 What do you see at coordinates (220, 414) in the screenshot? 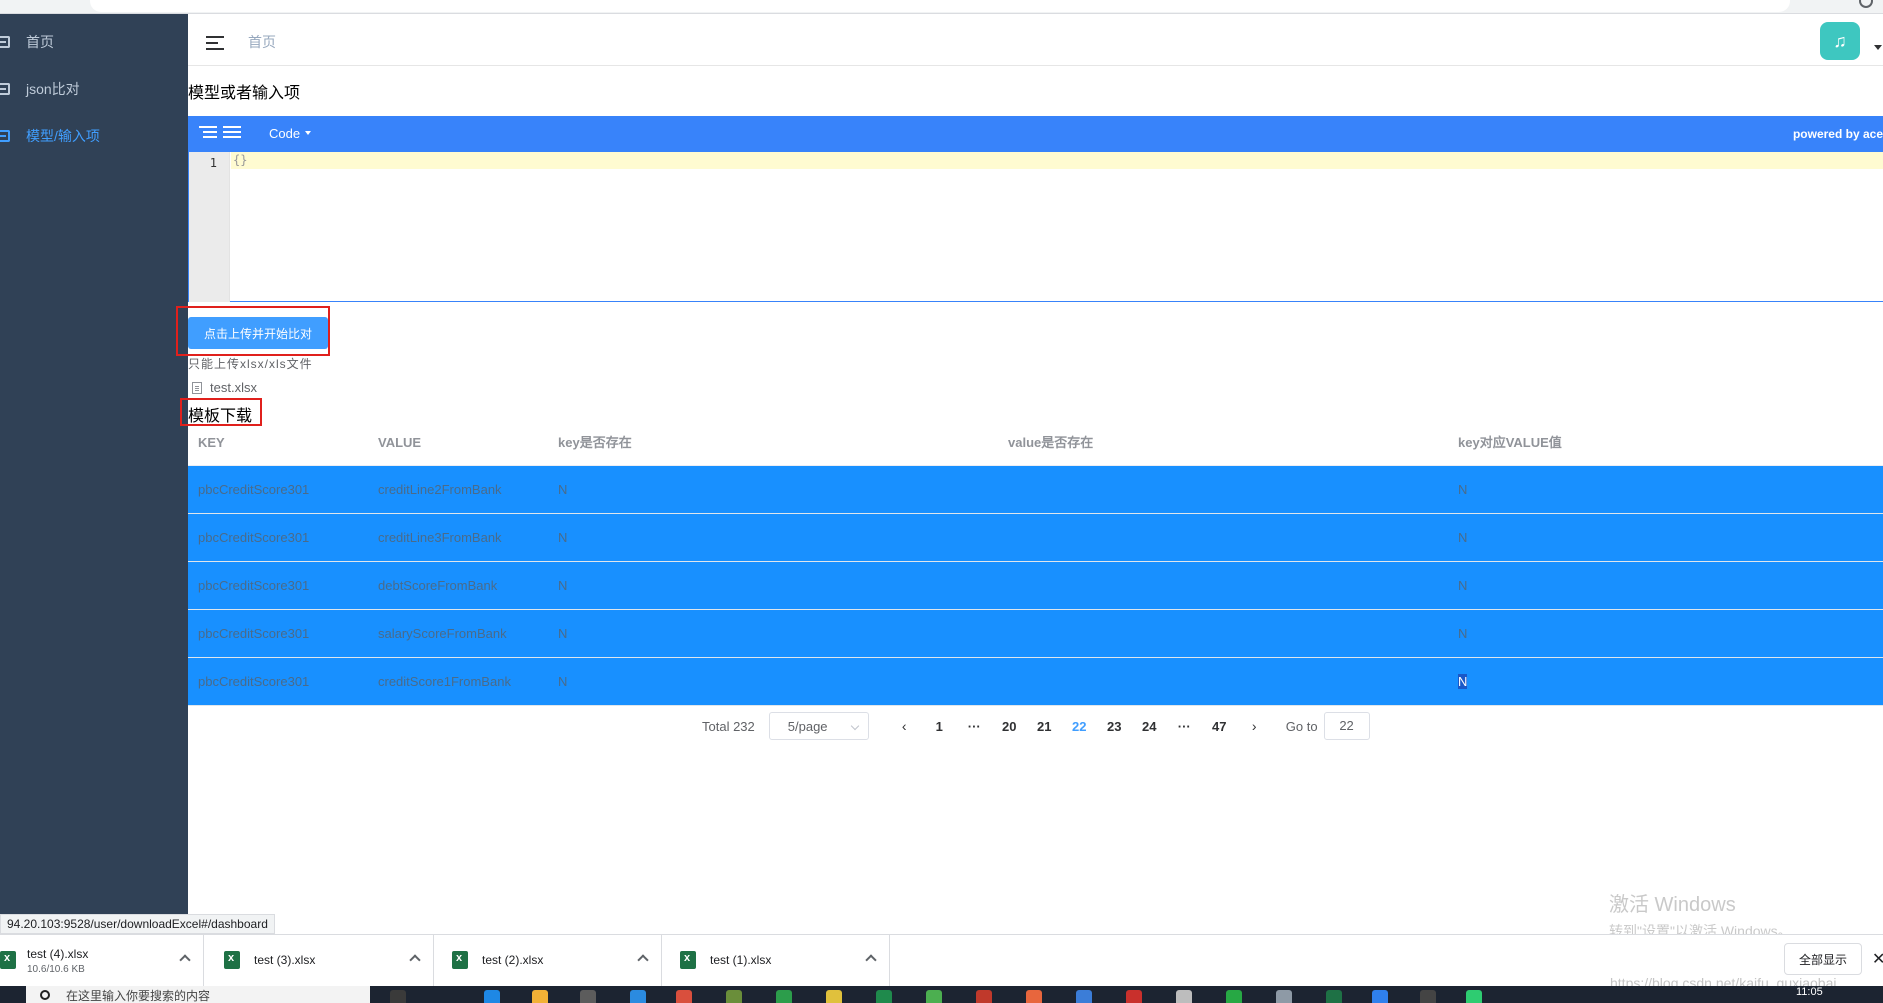
I see `template-download-link: 模板下载` at bounding box center [220, 414].